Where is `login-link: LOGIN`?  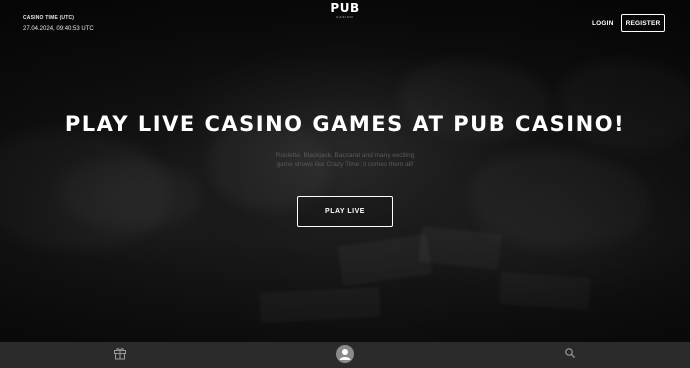 login-link: LOGIN is located at coordinates (603, 23).